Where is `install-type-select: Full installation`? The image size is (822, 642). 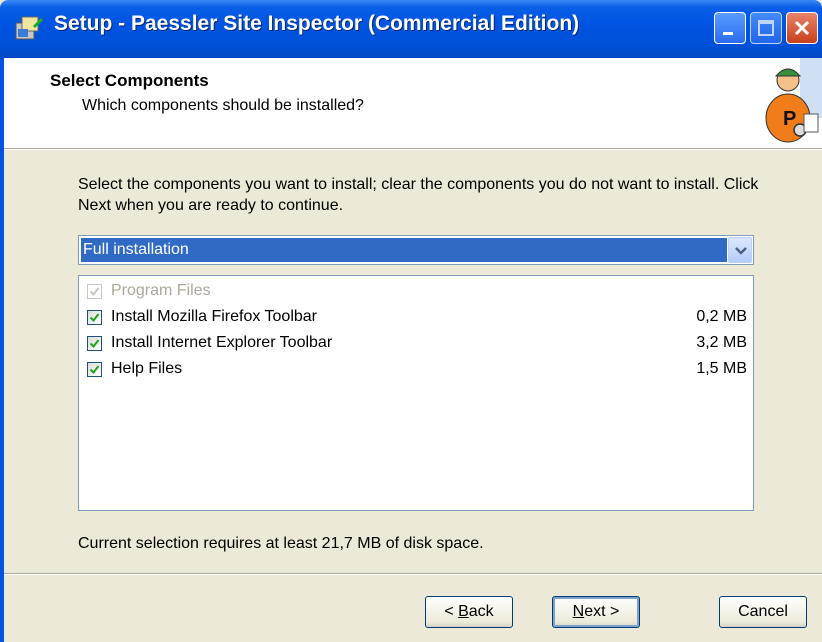 install-type-select: Full installation is located at coordinates (416, 250).